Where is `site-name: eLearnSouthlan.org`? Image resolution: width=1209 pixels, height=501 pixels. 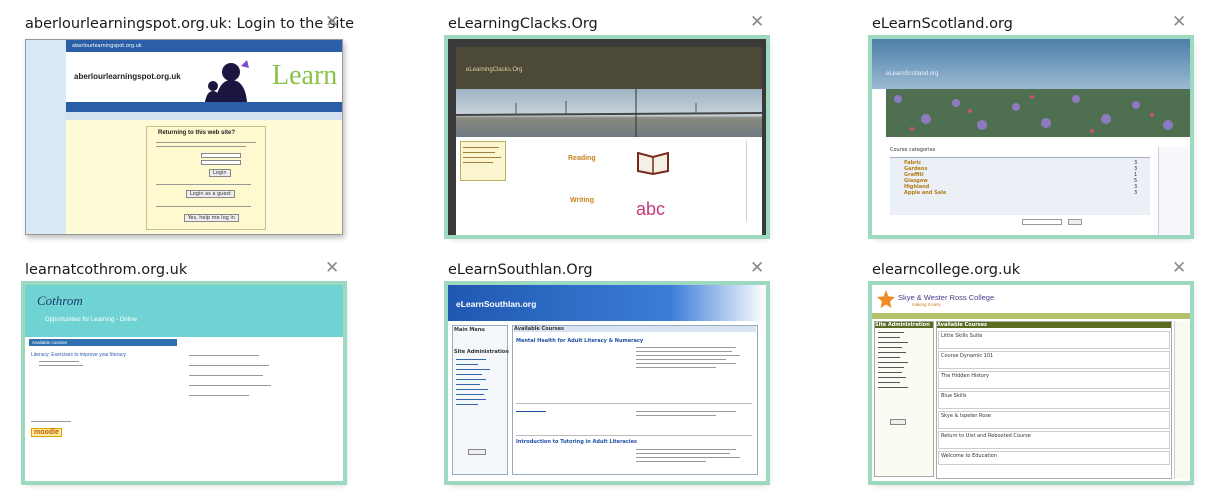
site-name: eLearnSouthlan.org is located at coordinates (496, 304).